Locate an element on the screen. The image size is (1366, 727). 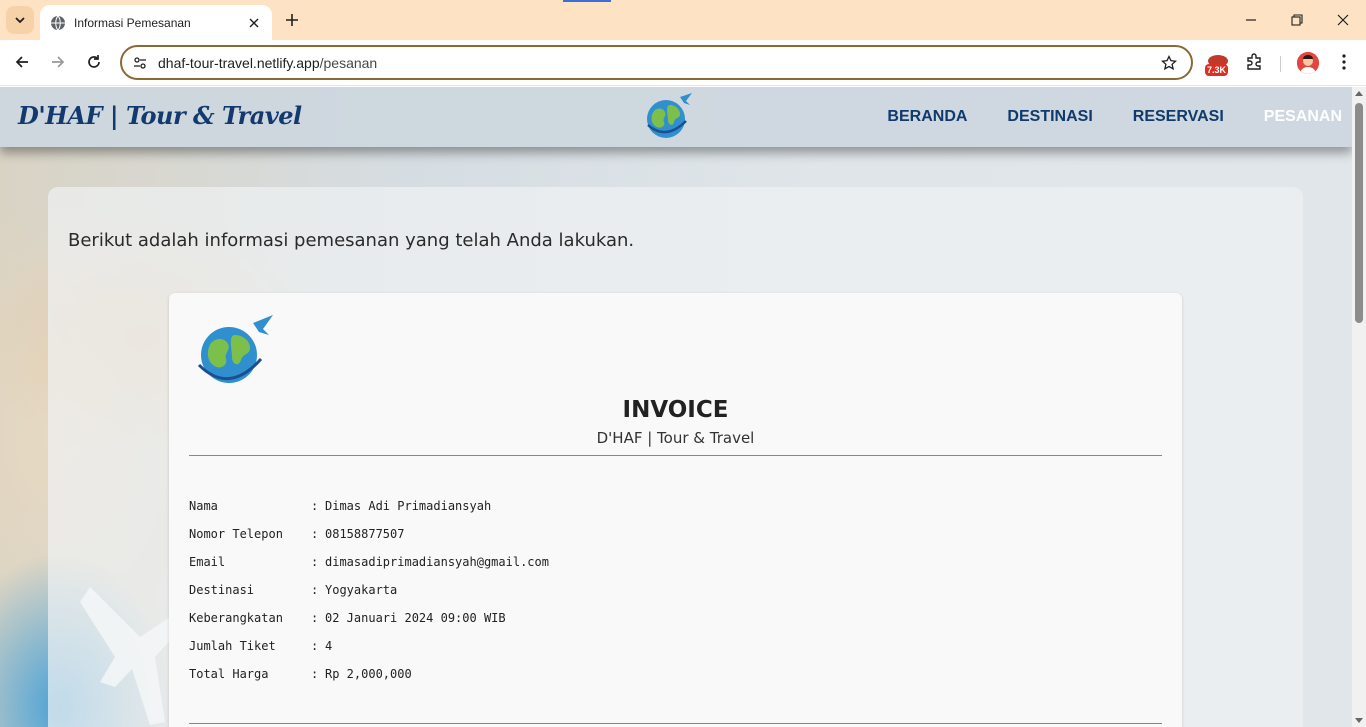
browser-tab: Informasi Pemesanan is located at coordinates (156, 22).